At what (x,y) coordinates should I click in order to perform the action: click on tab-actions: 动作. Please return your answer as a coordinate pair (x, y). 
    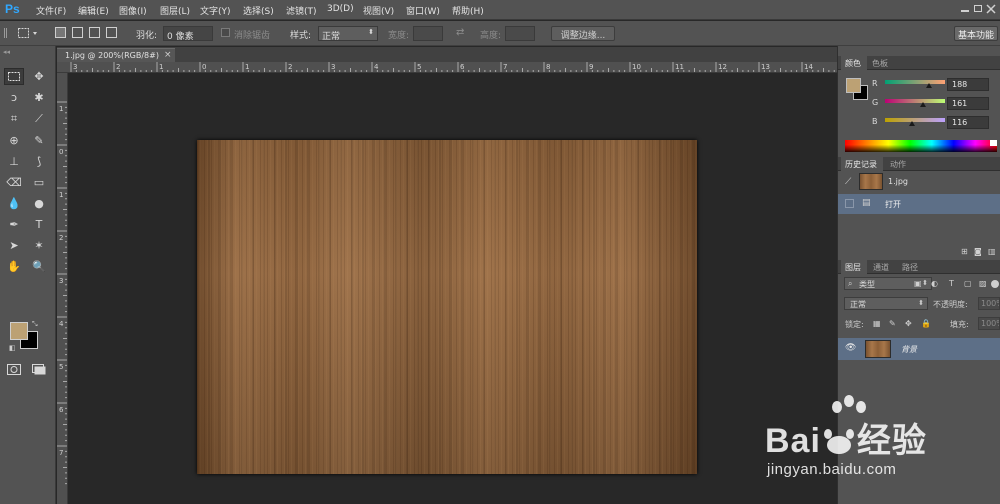
    Looking at the image, I should click on (898, 164).